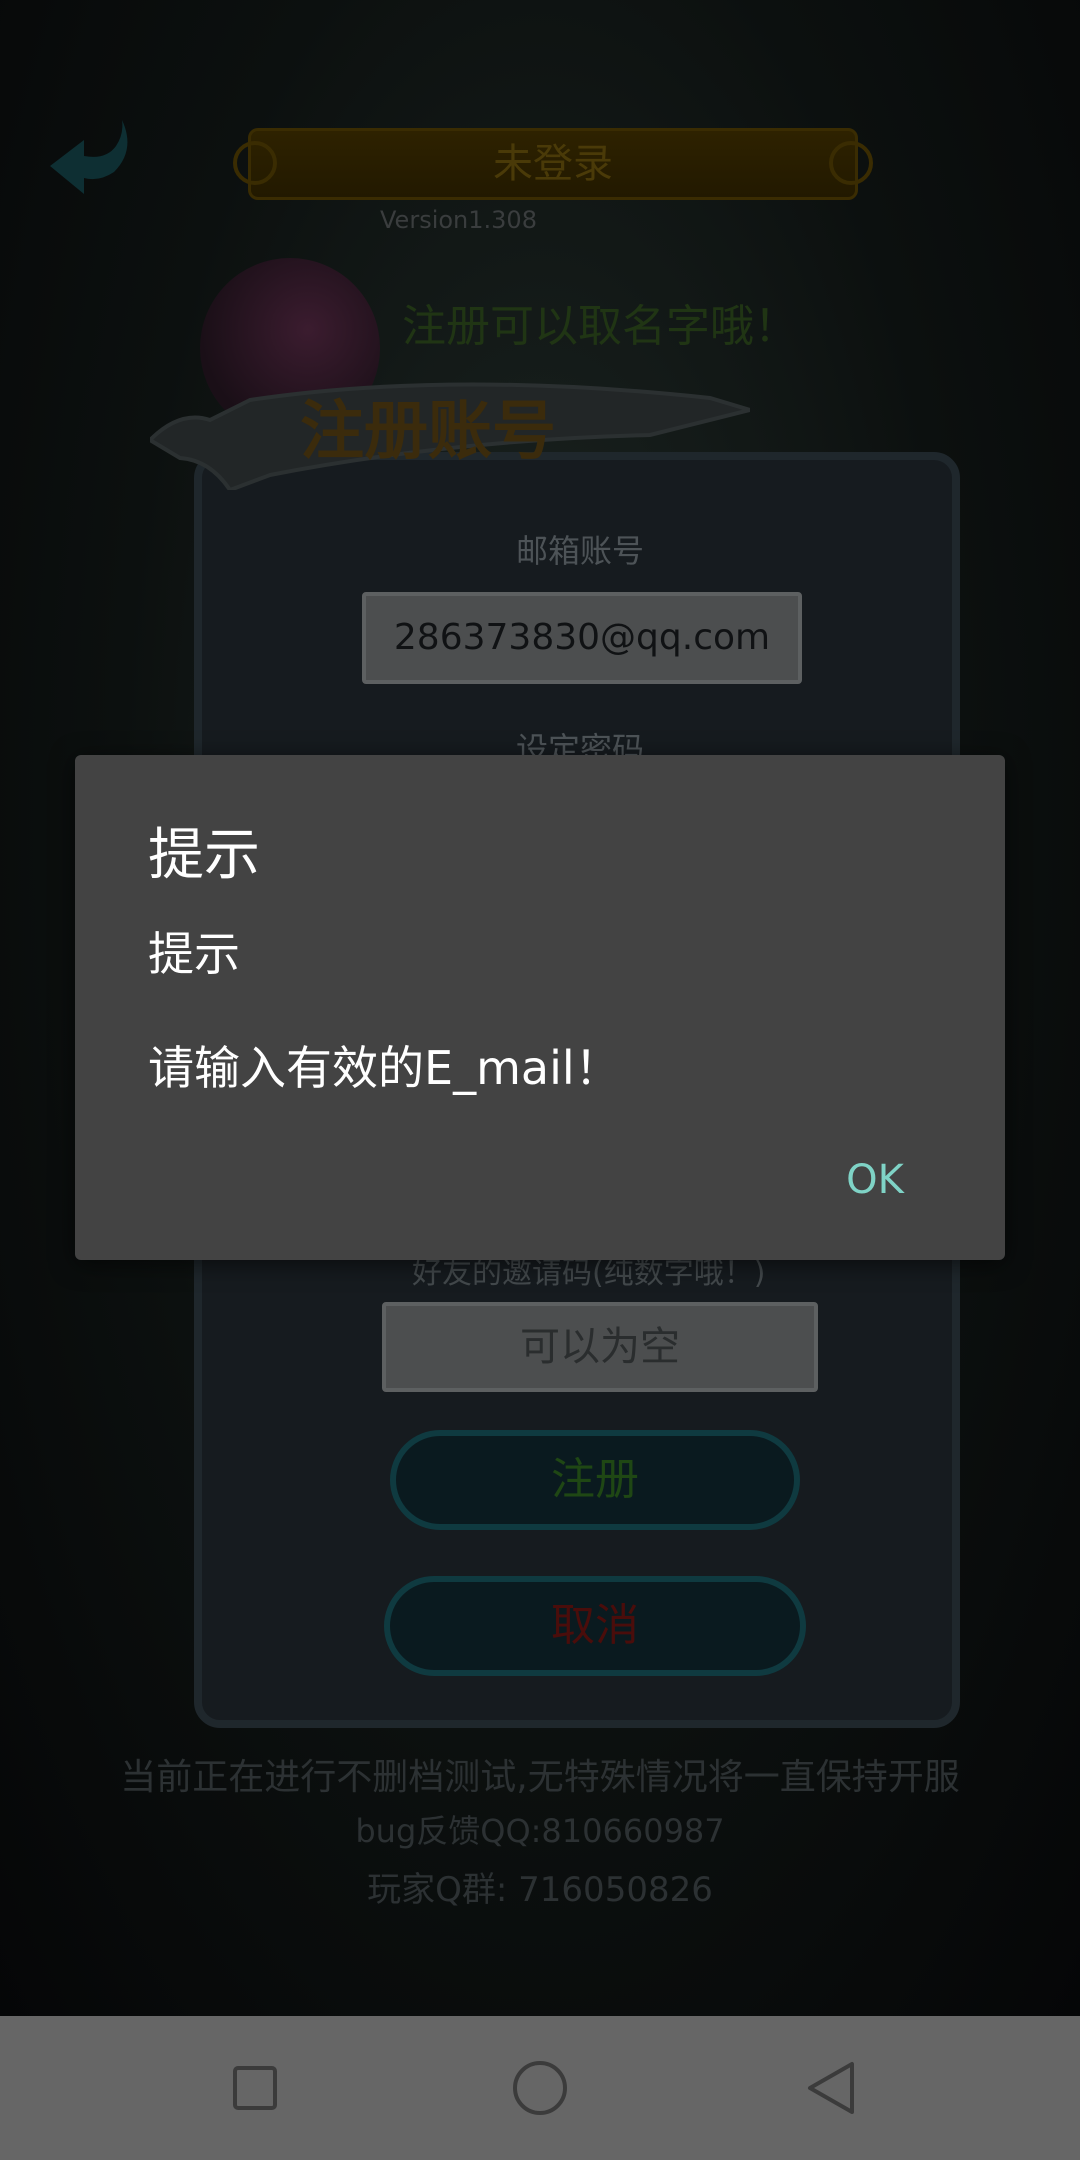 The image size is (1080, 2160). What do you see at coordinates (94, 160) in the screenshot?
I see `back-arrow-icon` at bounding box center [94, 160].